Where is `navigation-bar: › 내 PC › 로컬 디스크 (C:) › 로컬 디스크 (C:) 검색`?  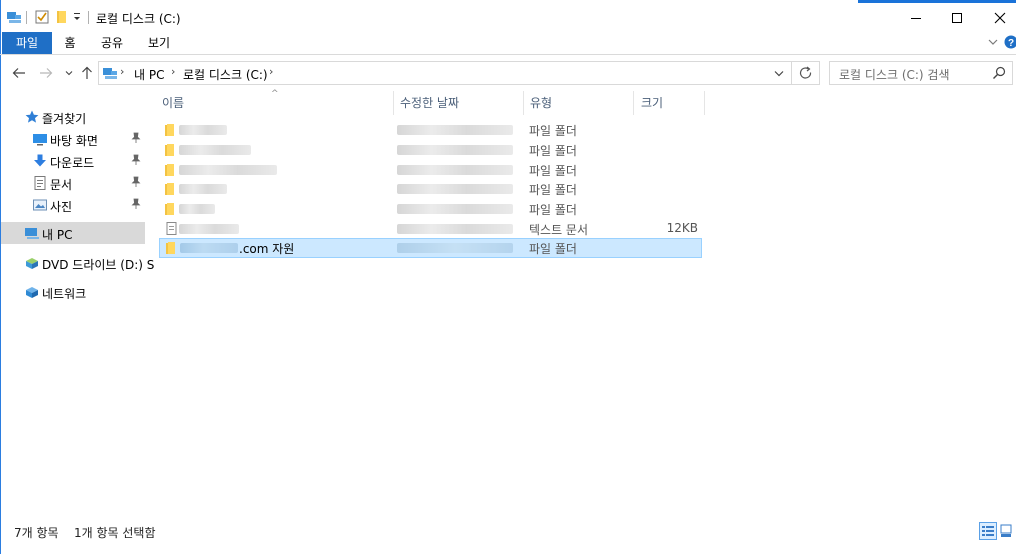 navigation-bar: › 내 PC › 로컬 디스크 (C:) › 로컬 디스크 (C:) 검색 is located at coordinates (508, 73).